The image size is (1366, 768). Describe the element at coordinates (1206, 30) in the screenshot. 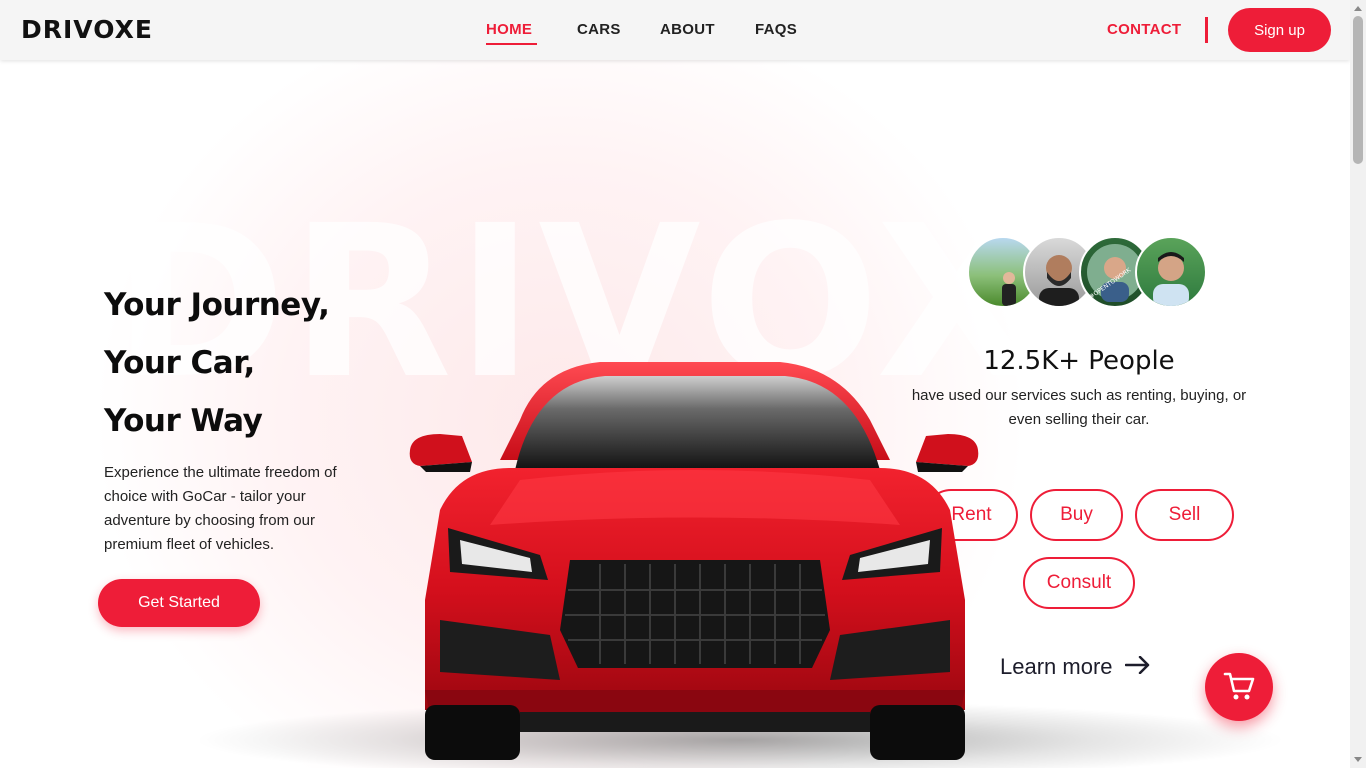

I see `nav-divider` at that location.